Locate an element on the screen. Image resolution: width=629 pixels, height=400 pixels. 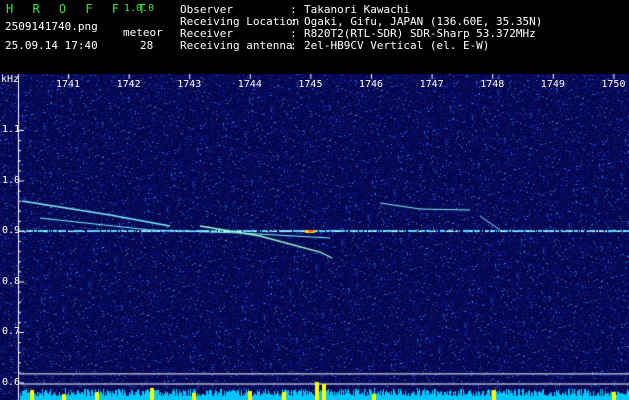
x-tick-label: 1747 is located at coordinates (431, 84).